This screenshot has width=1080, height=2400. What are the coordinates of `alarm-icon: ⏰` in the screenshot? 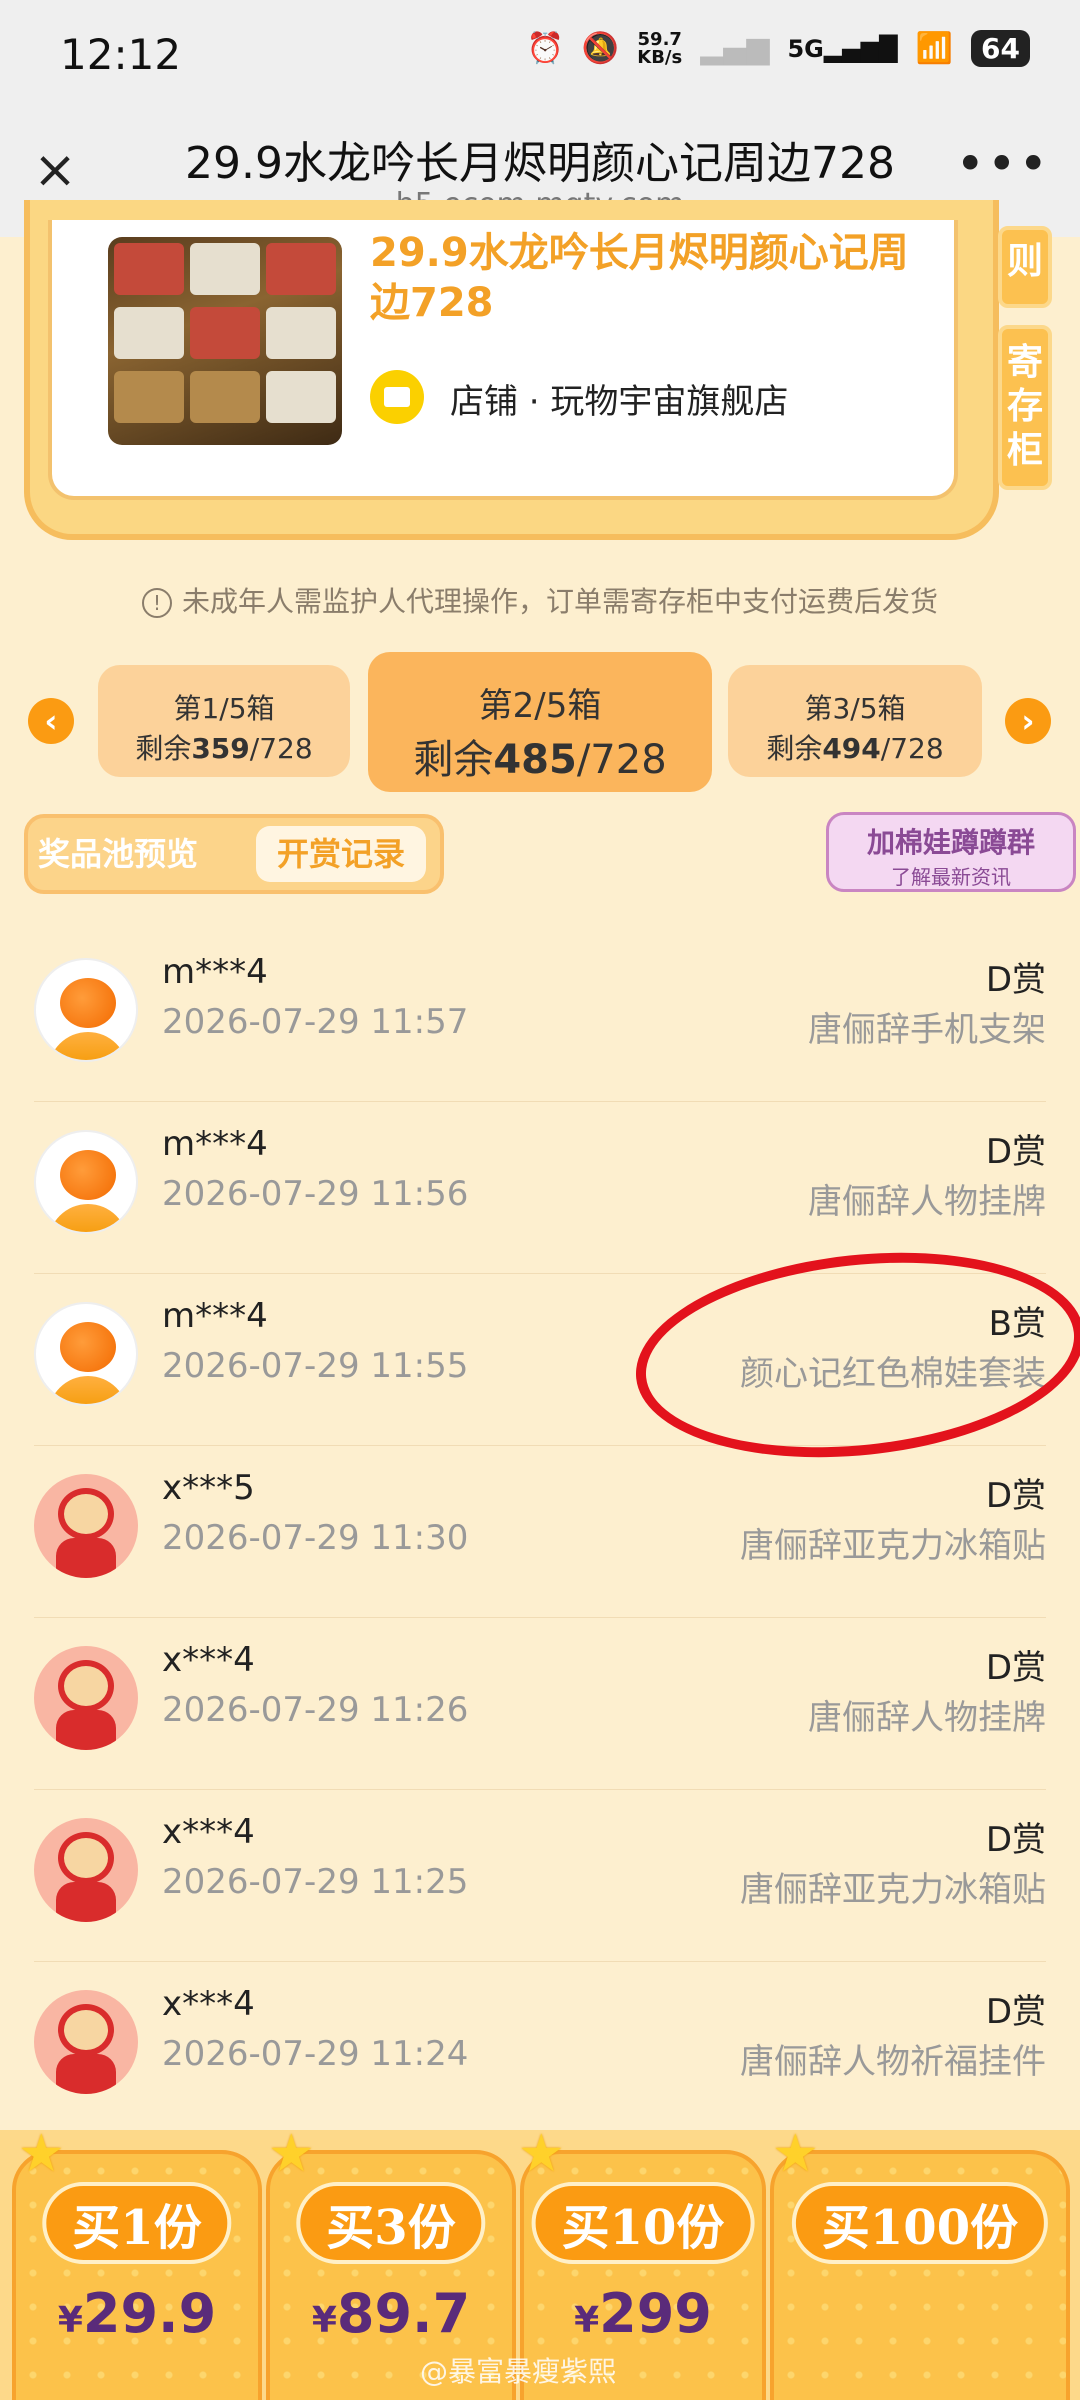 It's located at (545, 48).